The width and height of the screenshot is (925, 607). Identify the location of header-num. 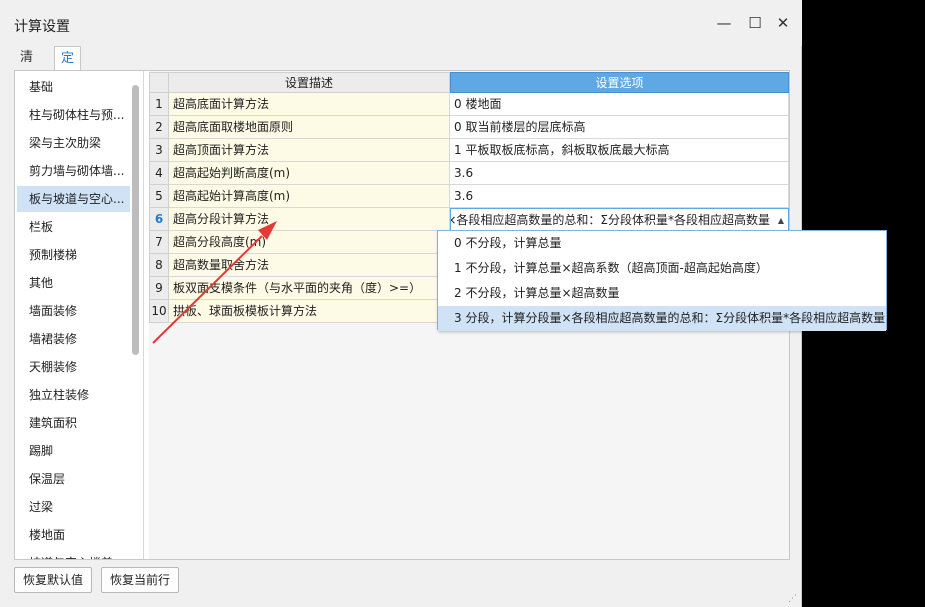
(159, 82).